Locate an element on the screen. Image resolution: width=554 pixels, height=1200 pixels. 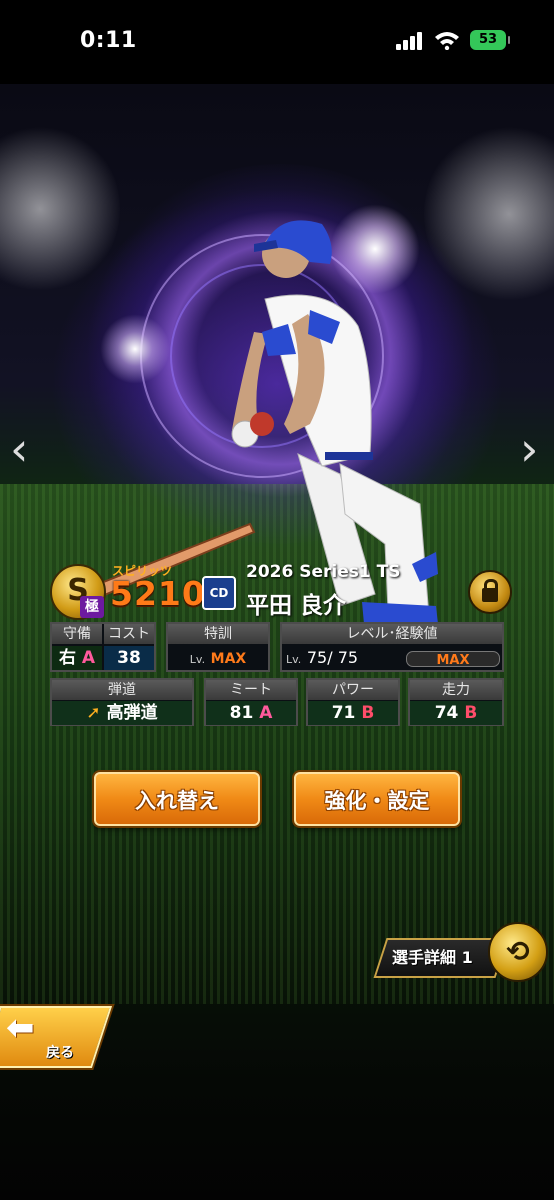
power-value: 71 B is located at coordinates (353, 713).